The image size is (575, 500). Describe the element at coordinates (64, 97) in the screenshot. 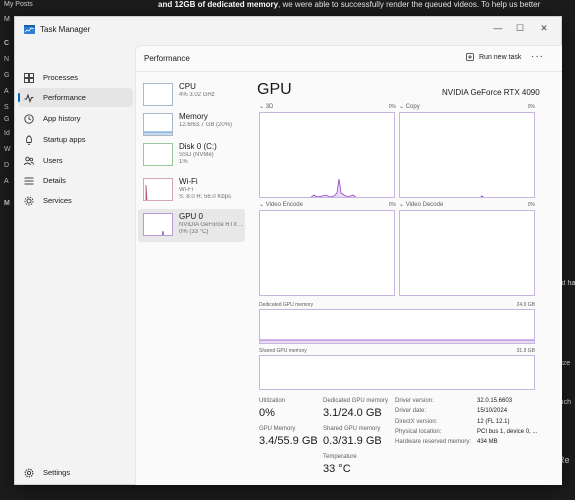

I see `nav-item-label: Performance` at that location.